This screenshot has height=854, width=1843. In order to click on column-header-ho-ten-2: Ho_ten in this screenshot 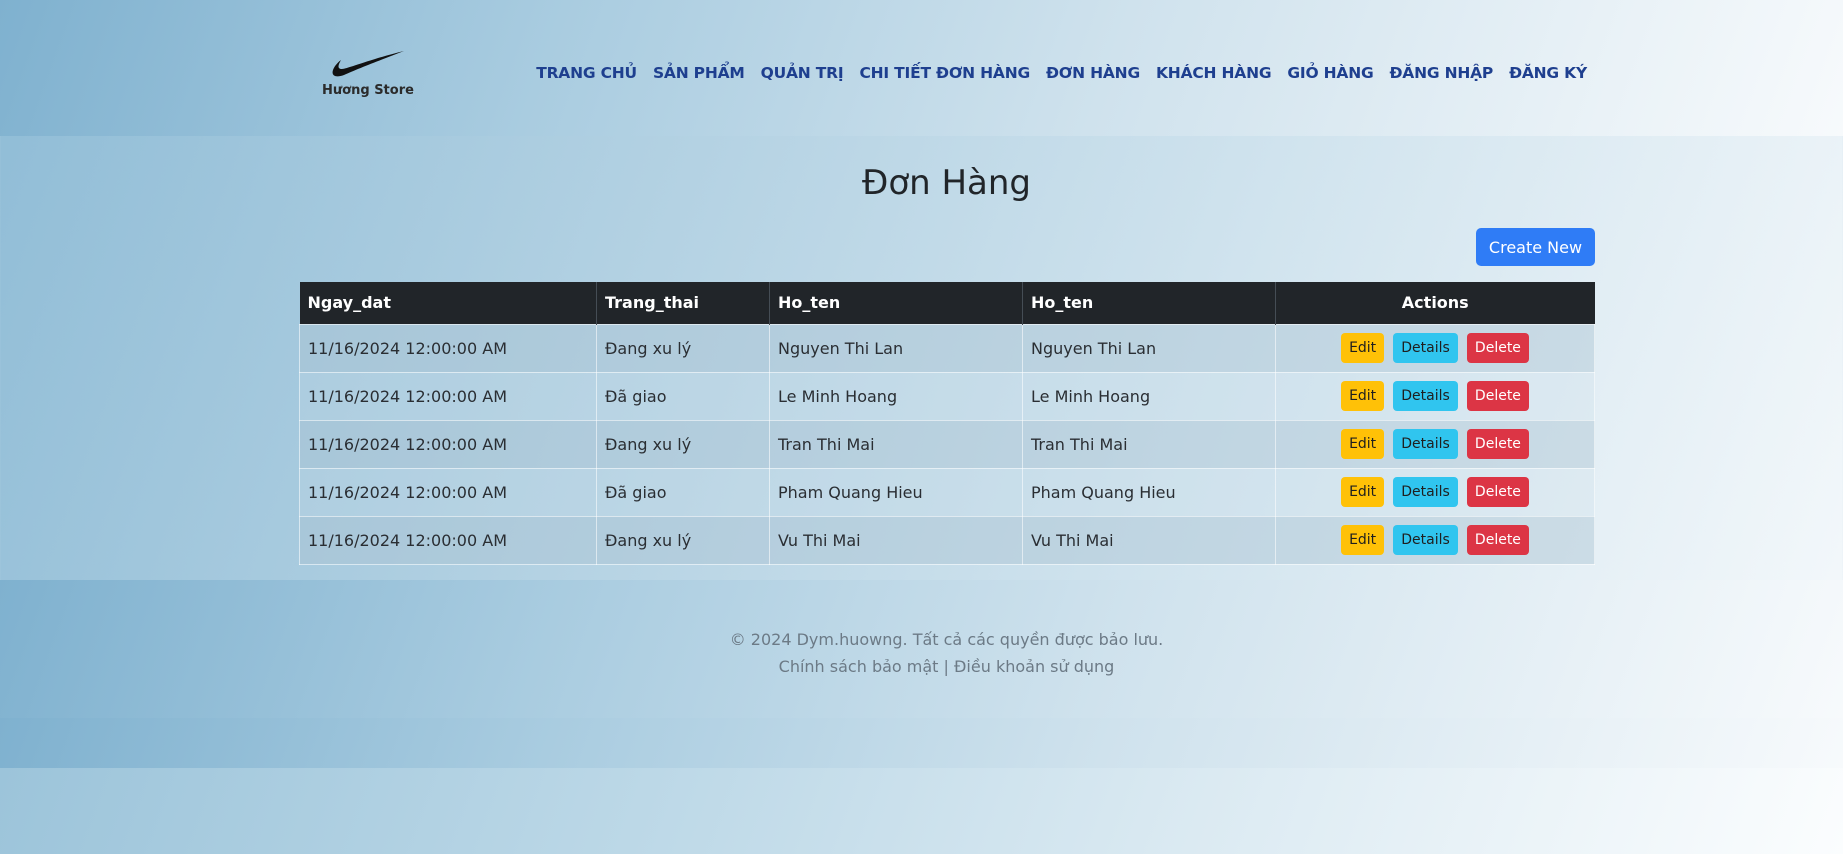, I will do `click(1149, 303)`.